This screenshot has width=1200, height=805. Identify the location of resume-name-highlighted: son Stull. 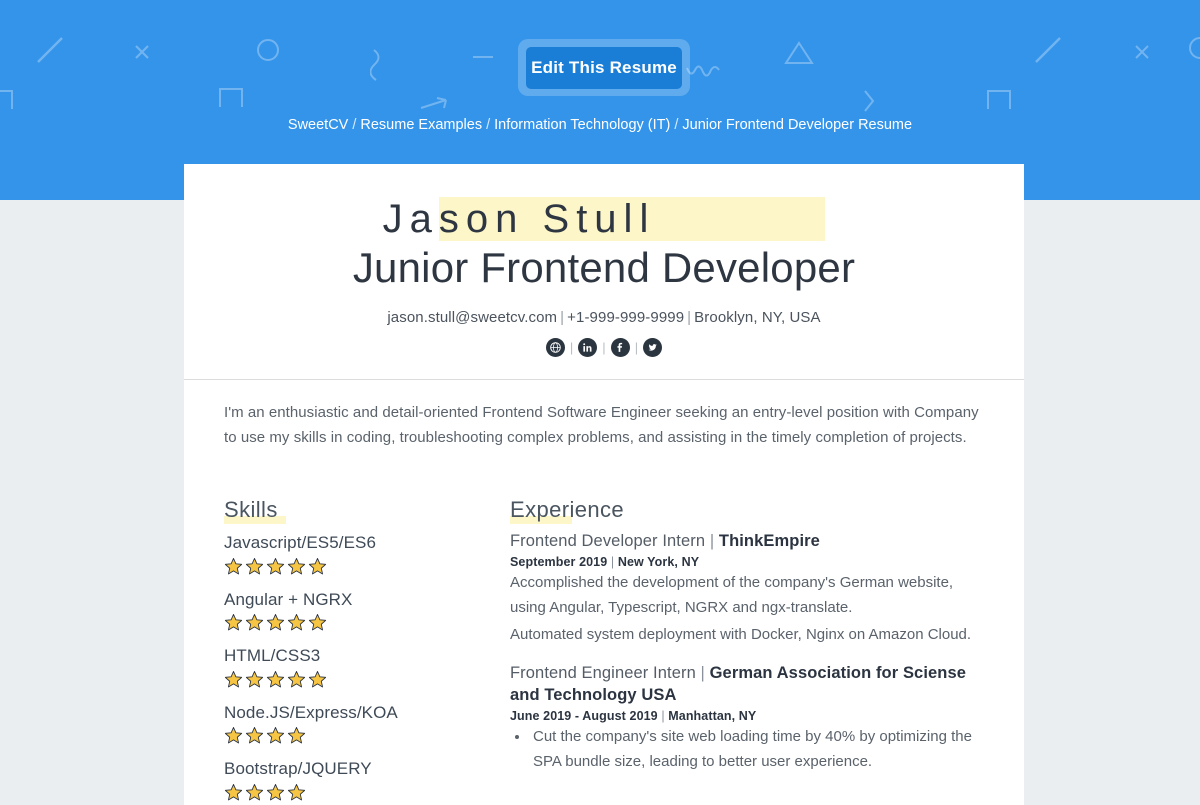
(632, 219).